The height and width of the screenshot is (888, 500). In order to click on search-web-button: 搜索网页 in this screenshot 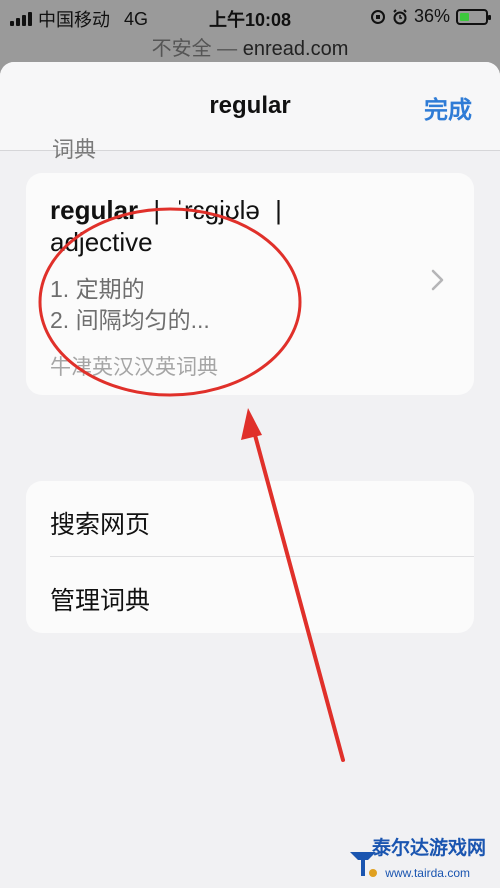, I will do `click(100, 523)`.